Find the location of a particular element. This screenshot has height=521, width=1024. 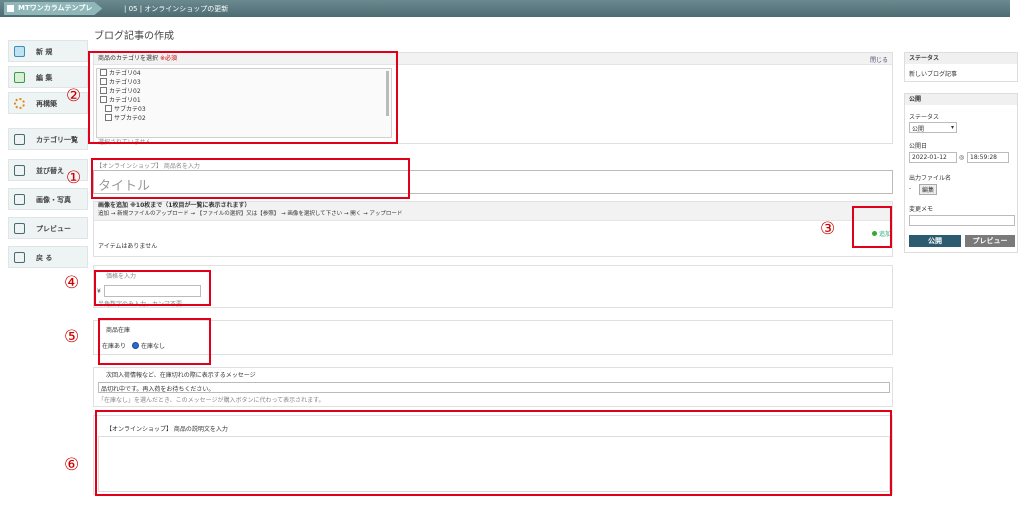

sidebar-item-label: 編 集 is located at coordinates (44, 78).